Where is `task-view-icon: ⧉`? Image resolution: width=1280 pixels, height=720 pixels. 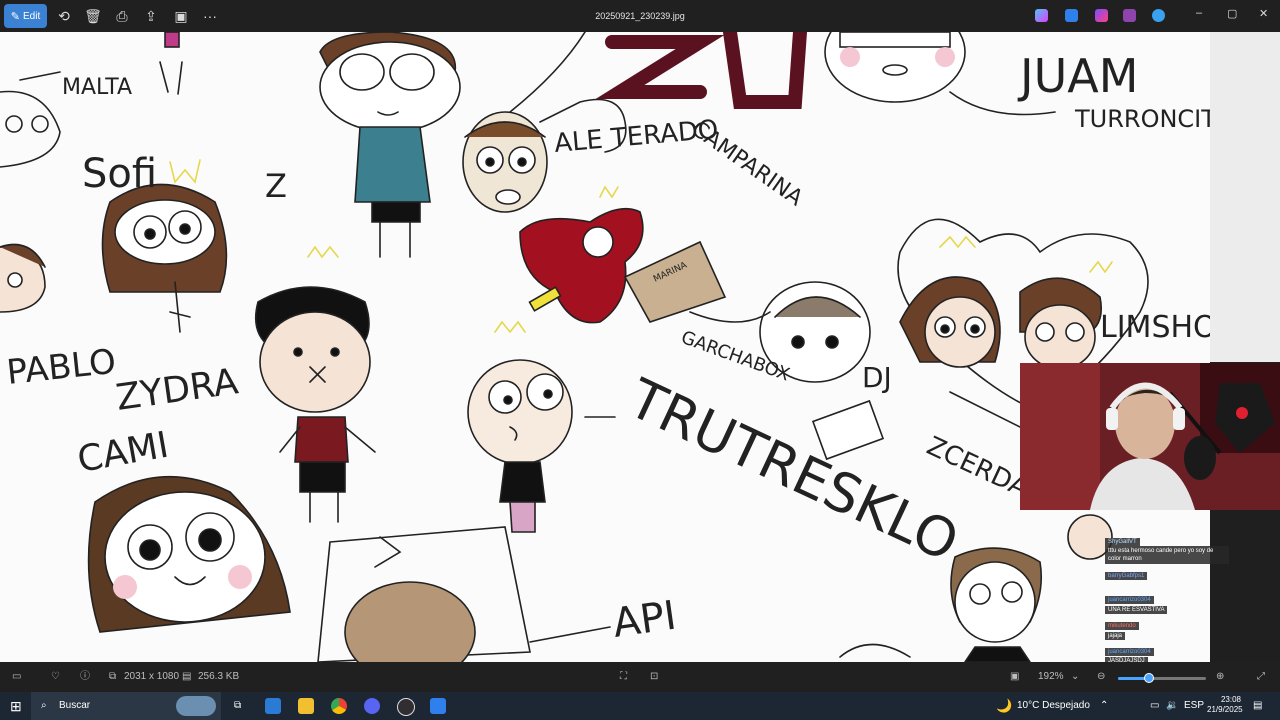
task-view-icon: ⧉ is located at coordinates (237, 706).